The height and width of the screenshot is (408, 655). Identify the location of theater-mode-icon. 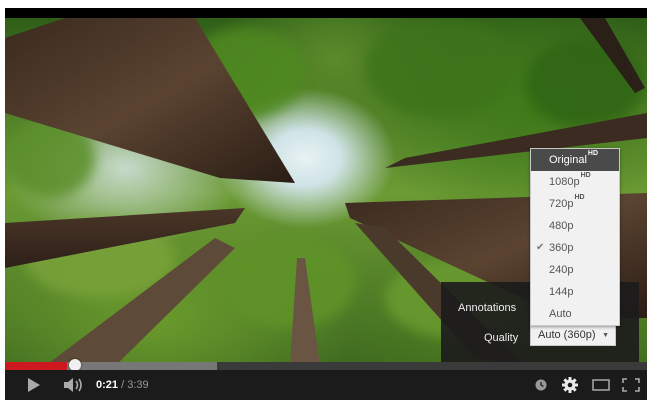
(601, 385).